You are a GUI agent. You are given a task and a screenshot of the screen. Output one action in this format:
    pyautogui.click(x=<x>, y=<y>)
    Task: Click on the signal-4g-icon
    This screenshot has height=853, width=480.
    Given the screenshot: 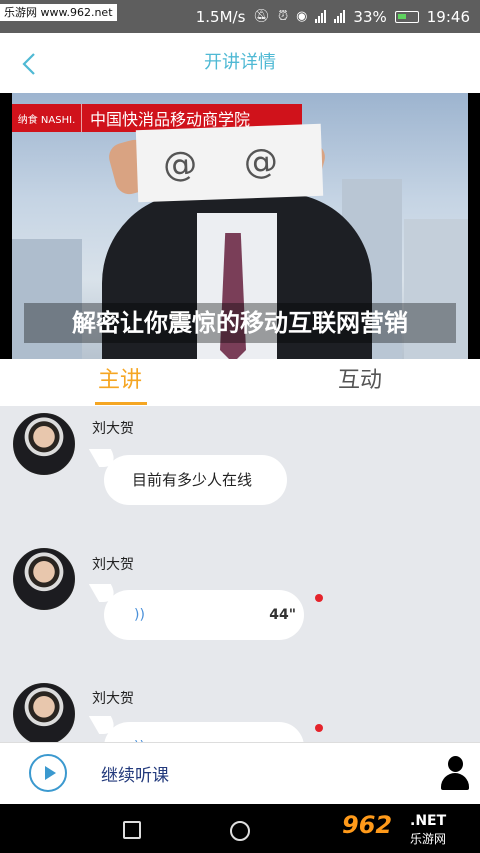 What is the action you would take?
    pyautogui.click(x=340, y=16)
    